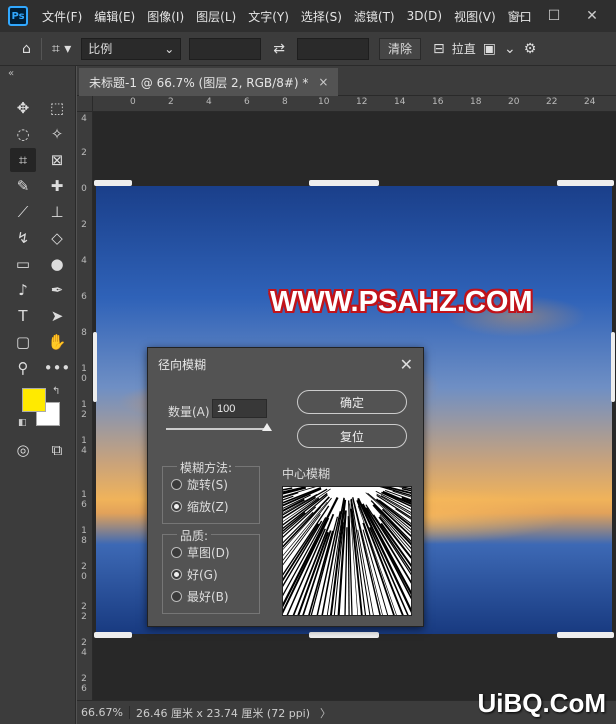  What do you see at coordinates (347, 551) in the screenshot?
I see `blur-center-preview` at bounding box center [347, 551].